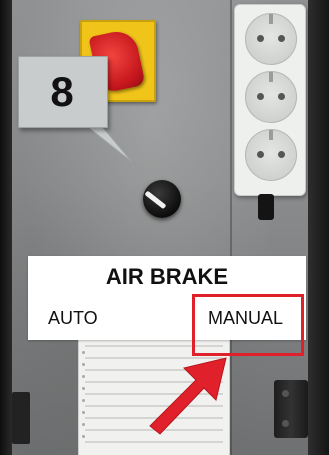 The image size is (329, 455). Describe the element at coordinates (21, 418) in the screenshot. I see `mounting-bracket` at that location.